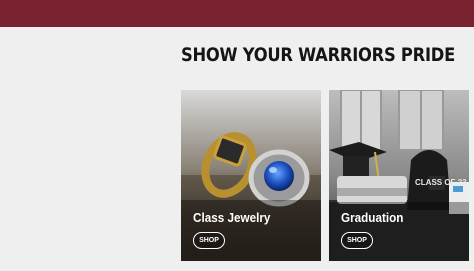  Describe the element at coordinates (441, 182) in the screenshot. I see `class-of-print: CLASS OF 23` at that location.